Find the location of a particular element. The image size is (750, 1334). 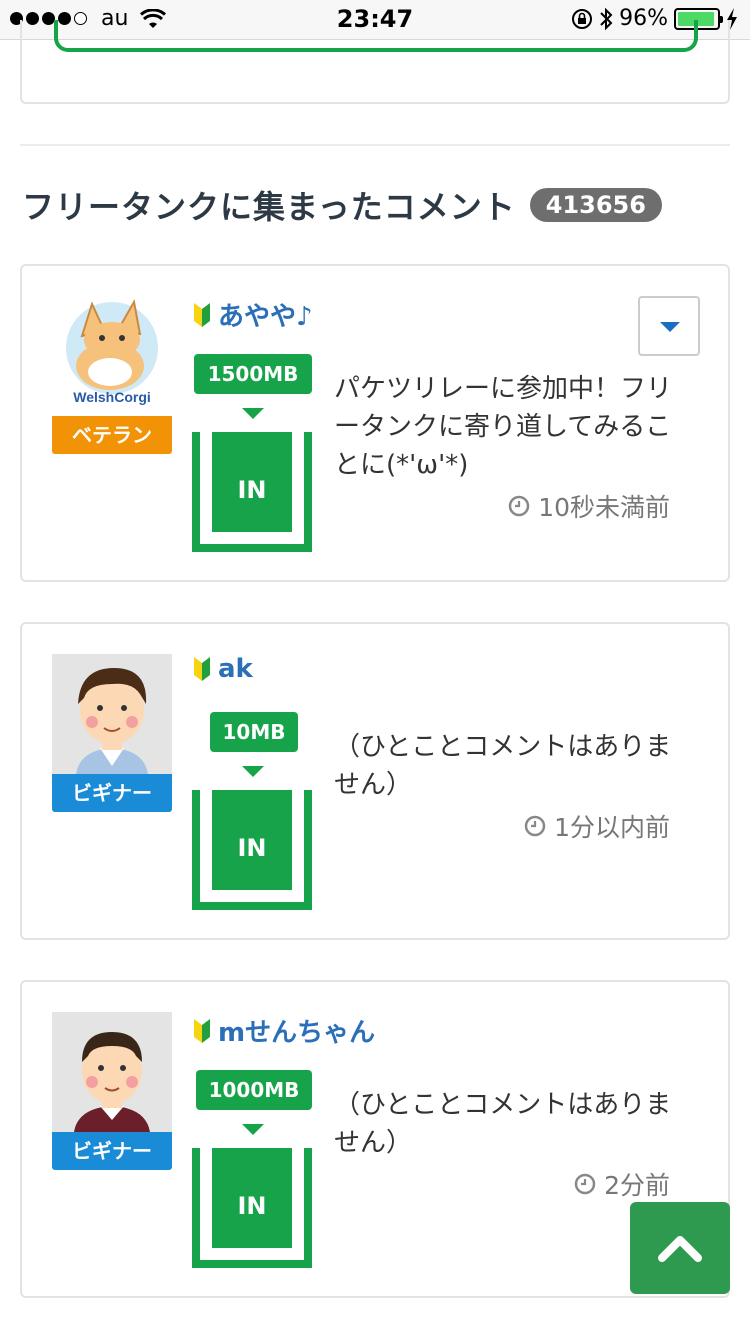

chevron-up-icon is located at coordinates (680, 1249).